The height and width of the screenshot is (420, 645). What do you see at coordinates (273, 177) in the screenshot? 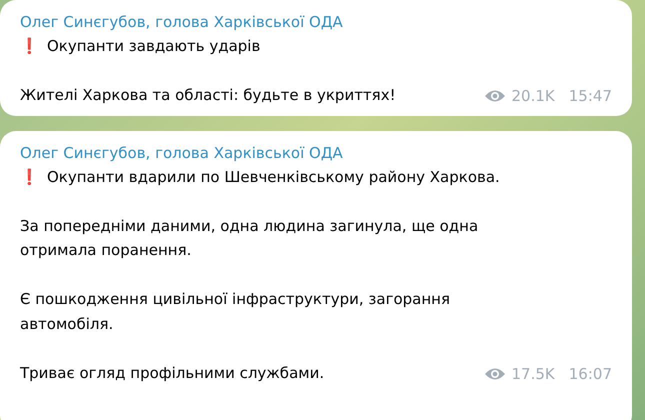
I see `message-text: Окупанти вдарили по Шевченківському району Харкова.` at bounding box center [273, 177].